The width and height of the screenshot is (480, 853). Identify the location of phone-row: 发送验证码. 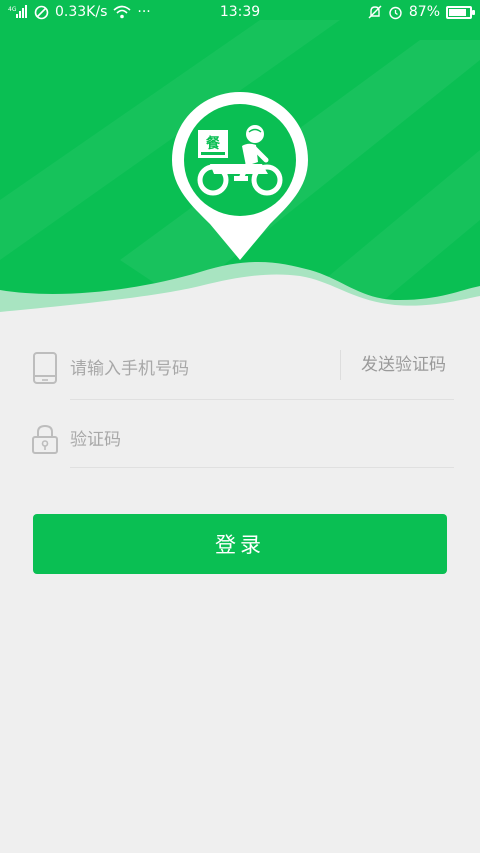
(242, 365).